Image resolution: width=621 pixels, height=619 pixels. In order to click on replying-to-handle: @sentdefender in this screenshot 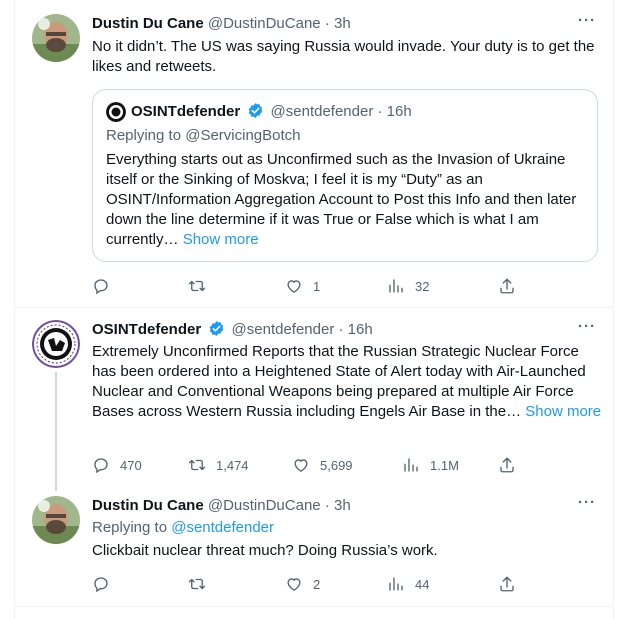, I will do `click(222, 527)`.